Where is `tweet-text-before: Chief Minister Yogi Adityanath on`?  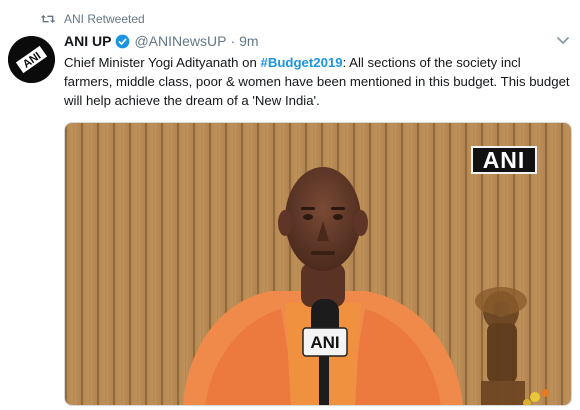
tweet-text-before: Chief Minister Yogi Adityanath on is located at coordinates (162, 62).